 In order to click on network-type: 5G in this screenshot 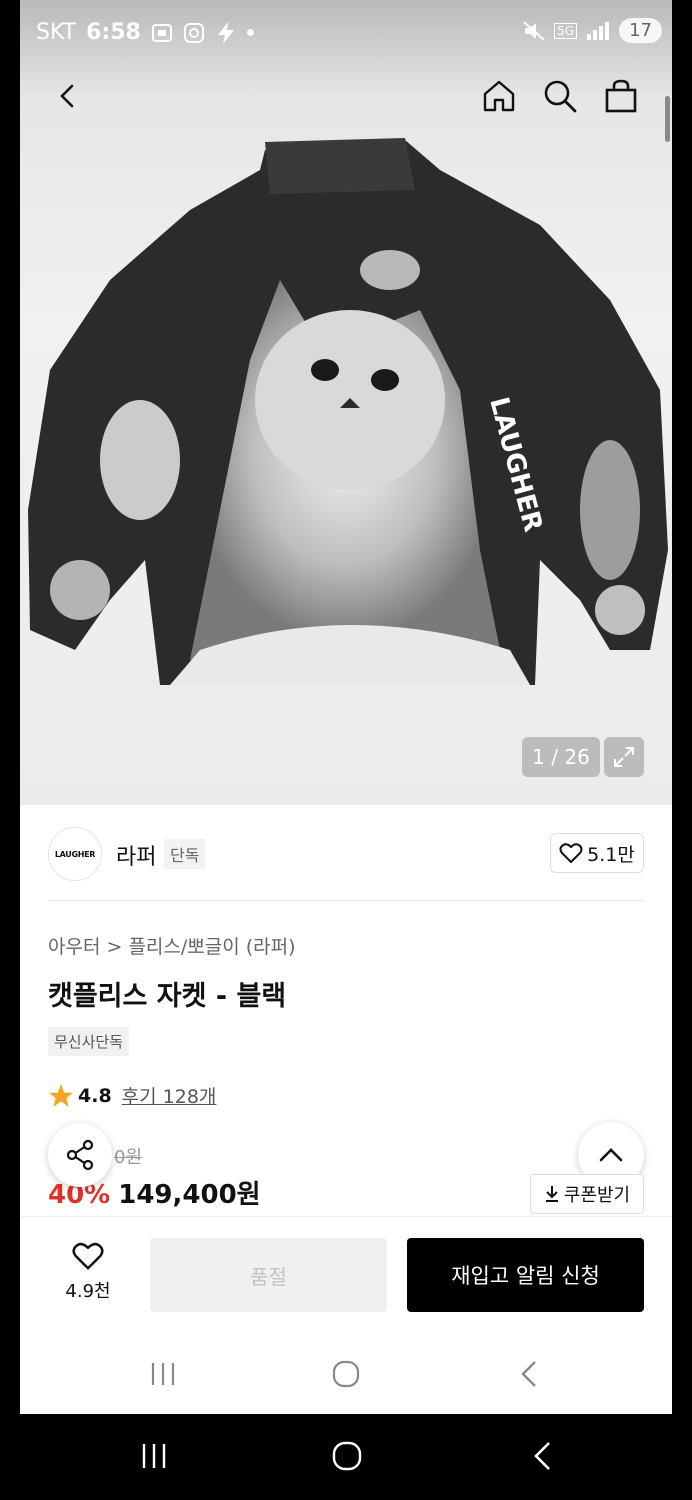, I will do `click(566, 30)`.